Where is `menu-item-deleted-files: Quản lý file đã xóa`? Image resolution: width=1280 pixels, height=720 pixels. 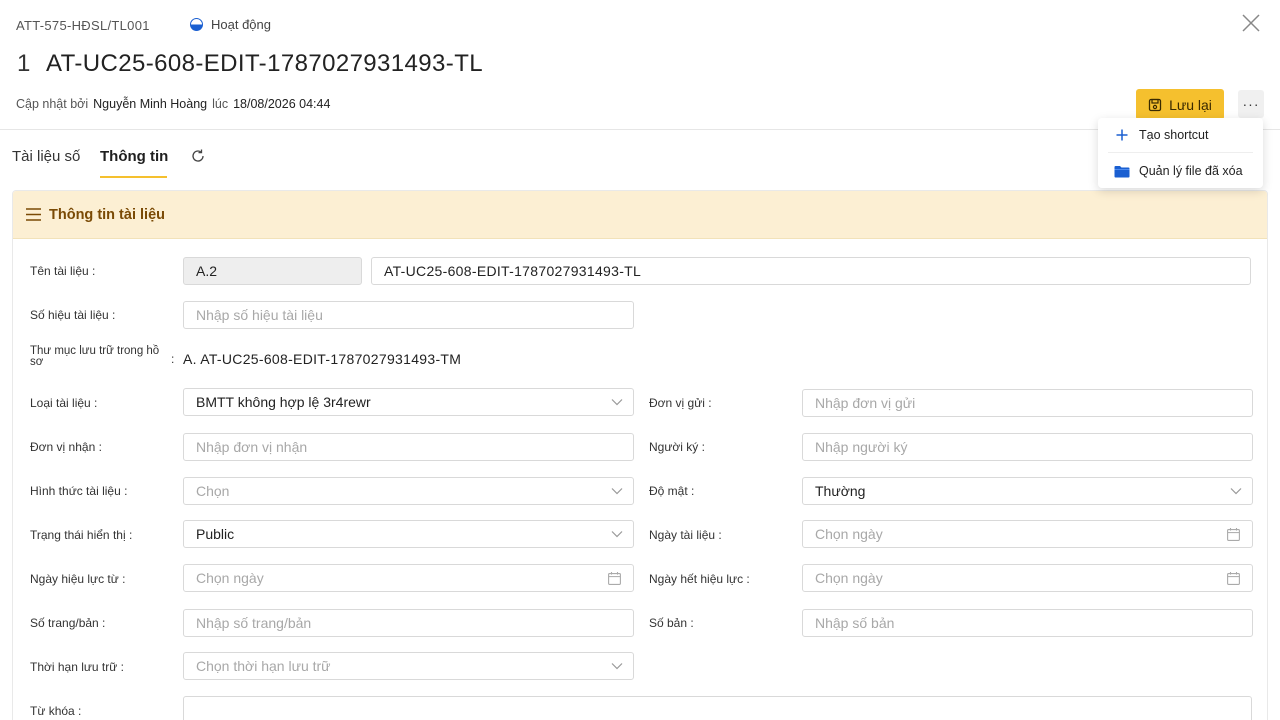 menu-item-deleted-files: Quản lý file đã xóa is located at coordinates (1180, 171).